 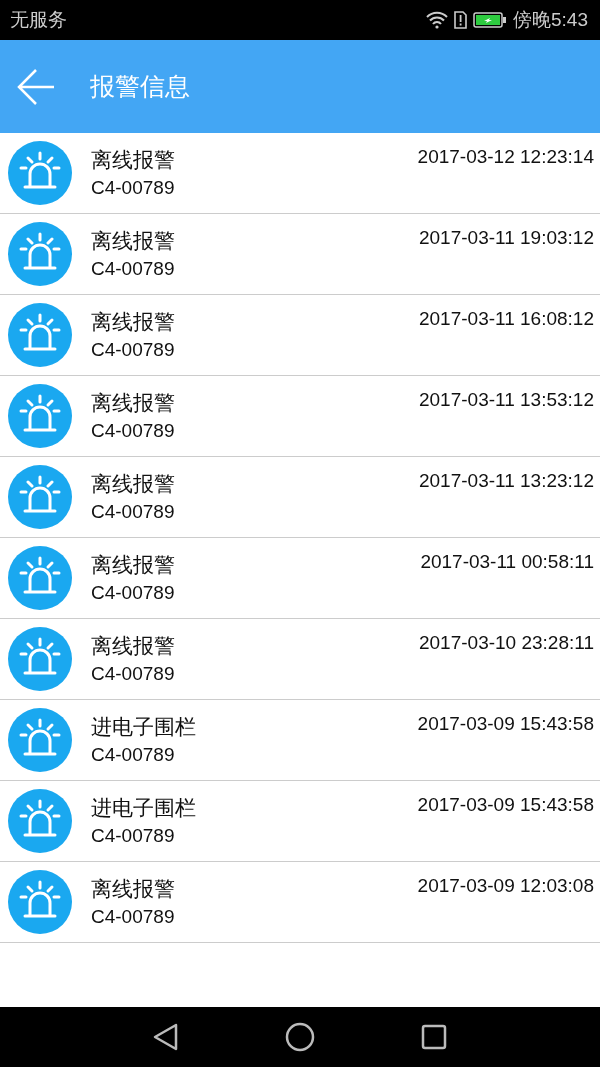 What do you see at coordinates (300, 497) in the screenshot?
I see `alarm-item: 离线报警 C4-00789 2017-03-11 13:23:12` at bounding box center [300, 497].